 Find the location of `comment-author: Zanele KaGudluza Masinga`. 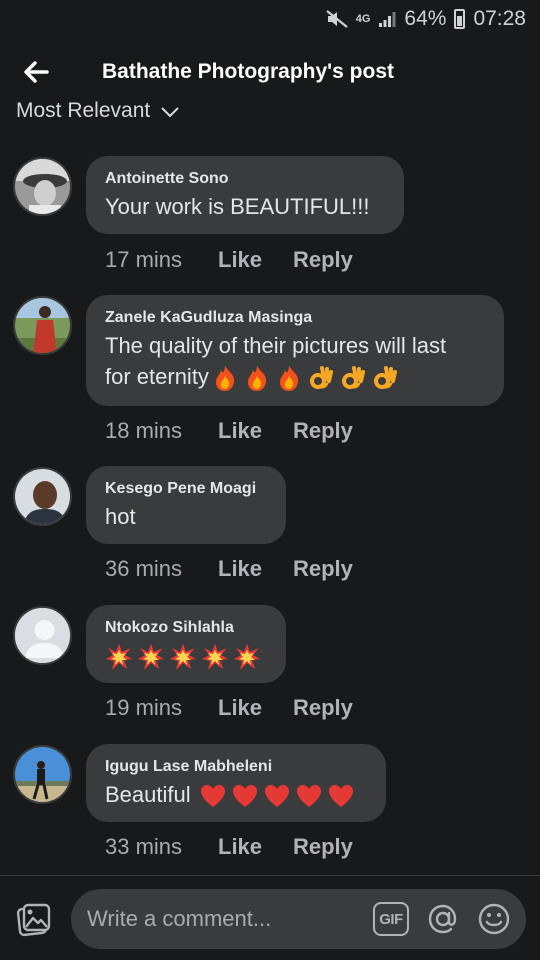

comment-author: Zanele KaGudluza Masinga is located at coordinates (294, 318).